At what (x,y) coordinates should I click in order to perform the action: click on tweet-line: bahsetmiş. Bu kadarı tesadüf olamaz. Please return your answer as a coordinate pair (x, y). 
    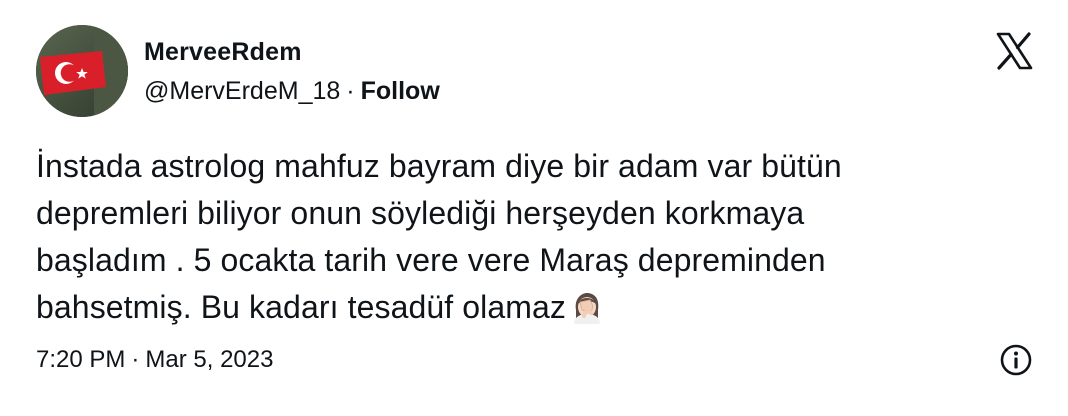
    Looking at the image, I should click on (301, 307).